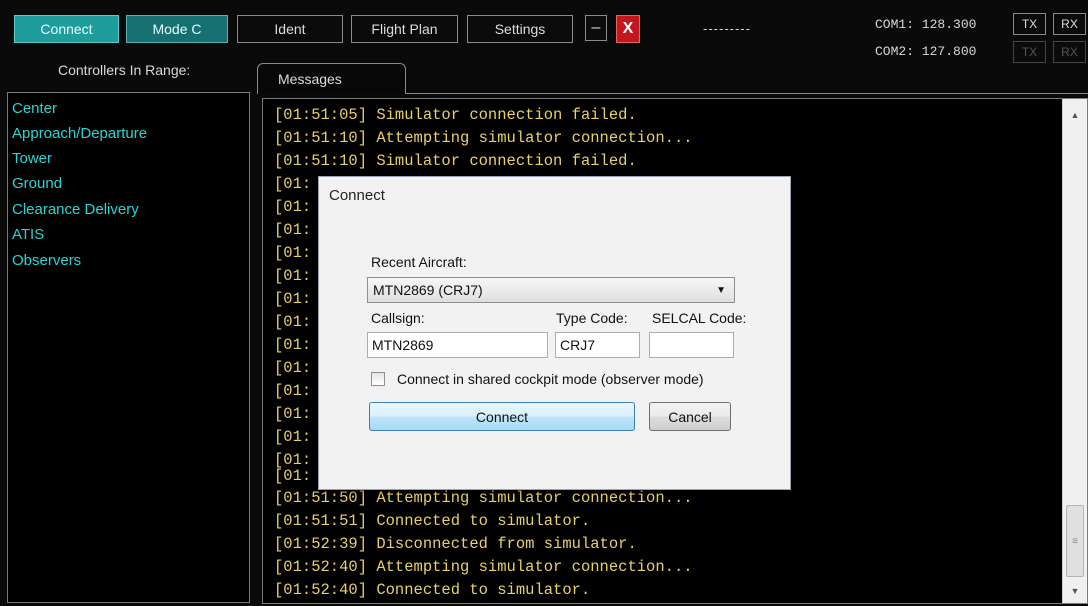 The image size is (1088, 606). I want to click on tab-messages: Messages, so click(331, 78).